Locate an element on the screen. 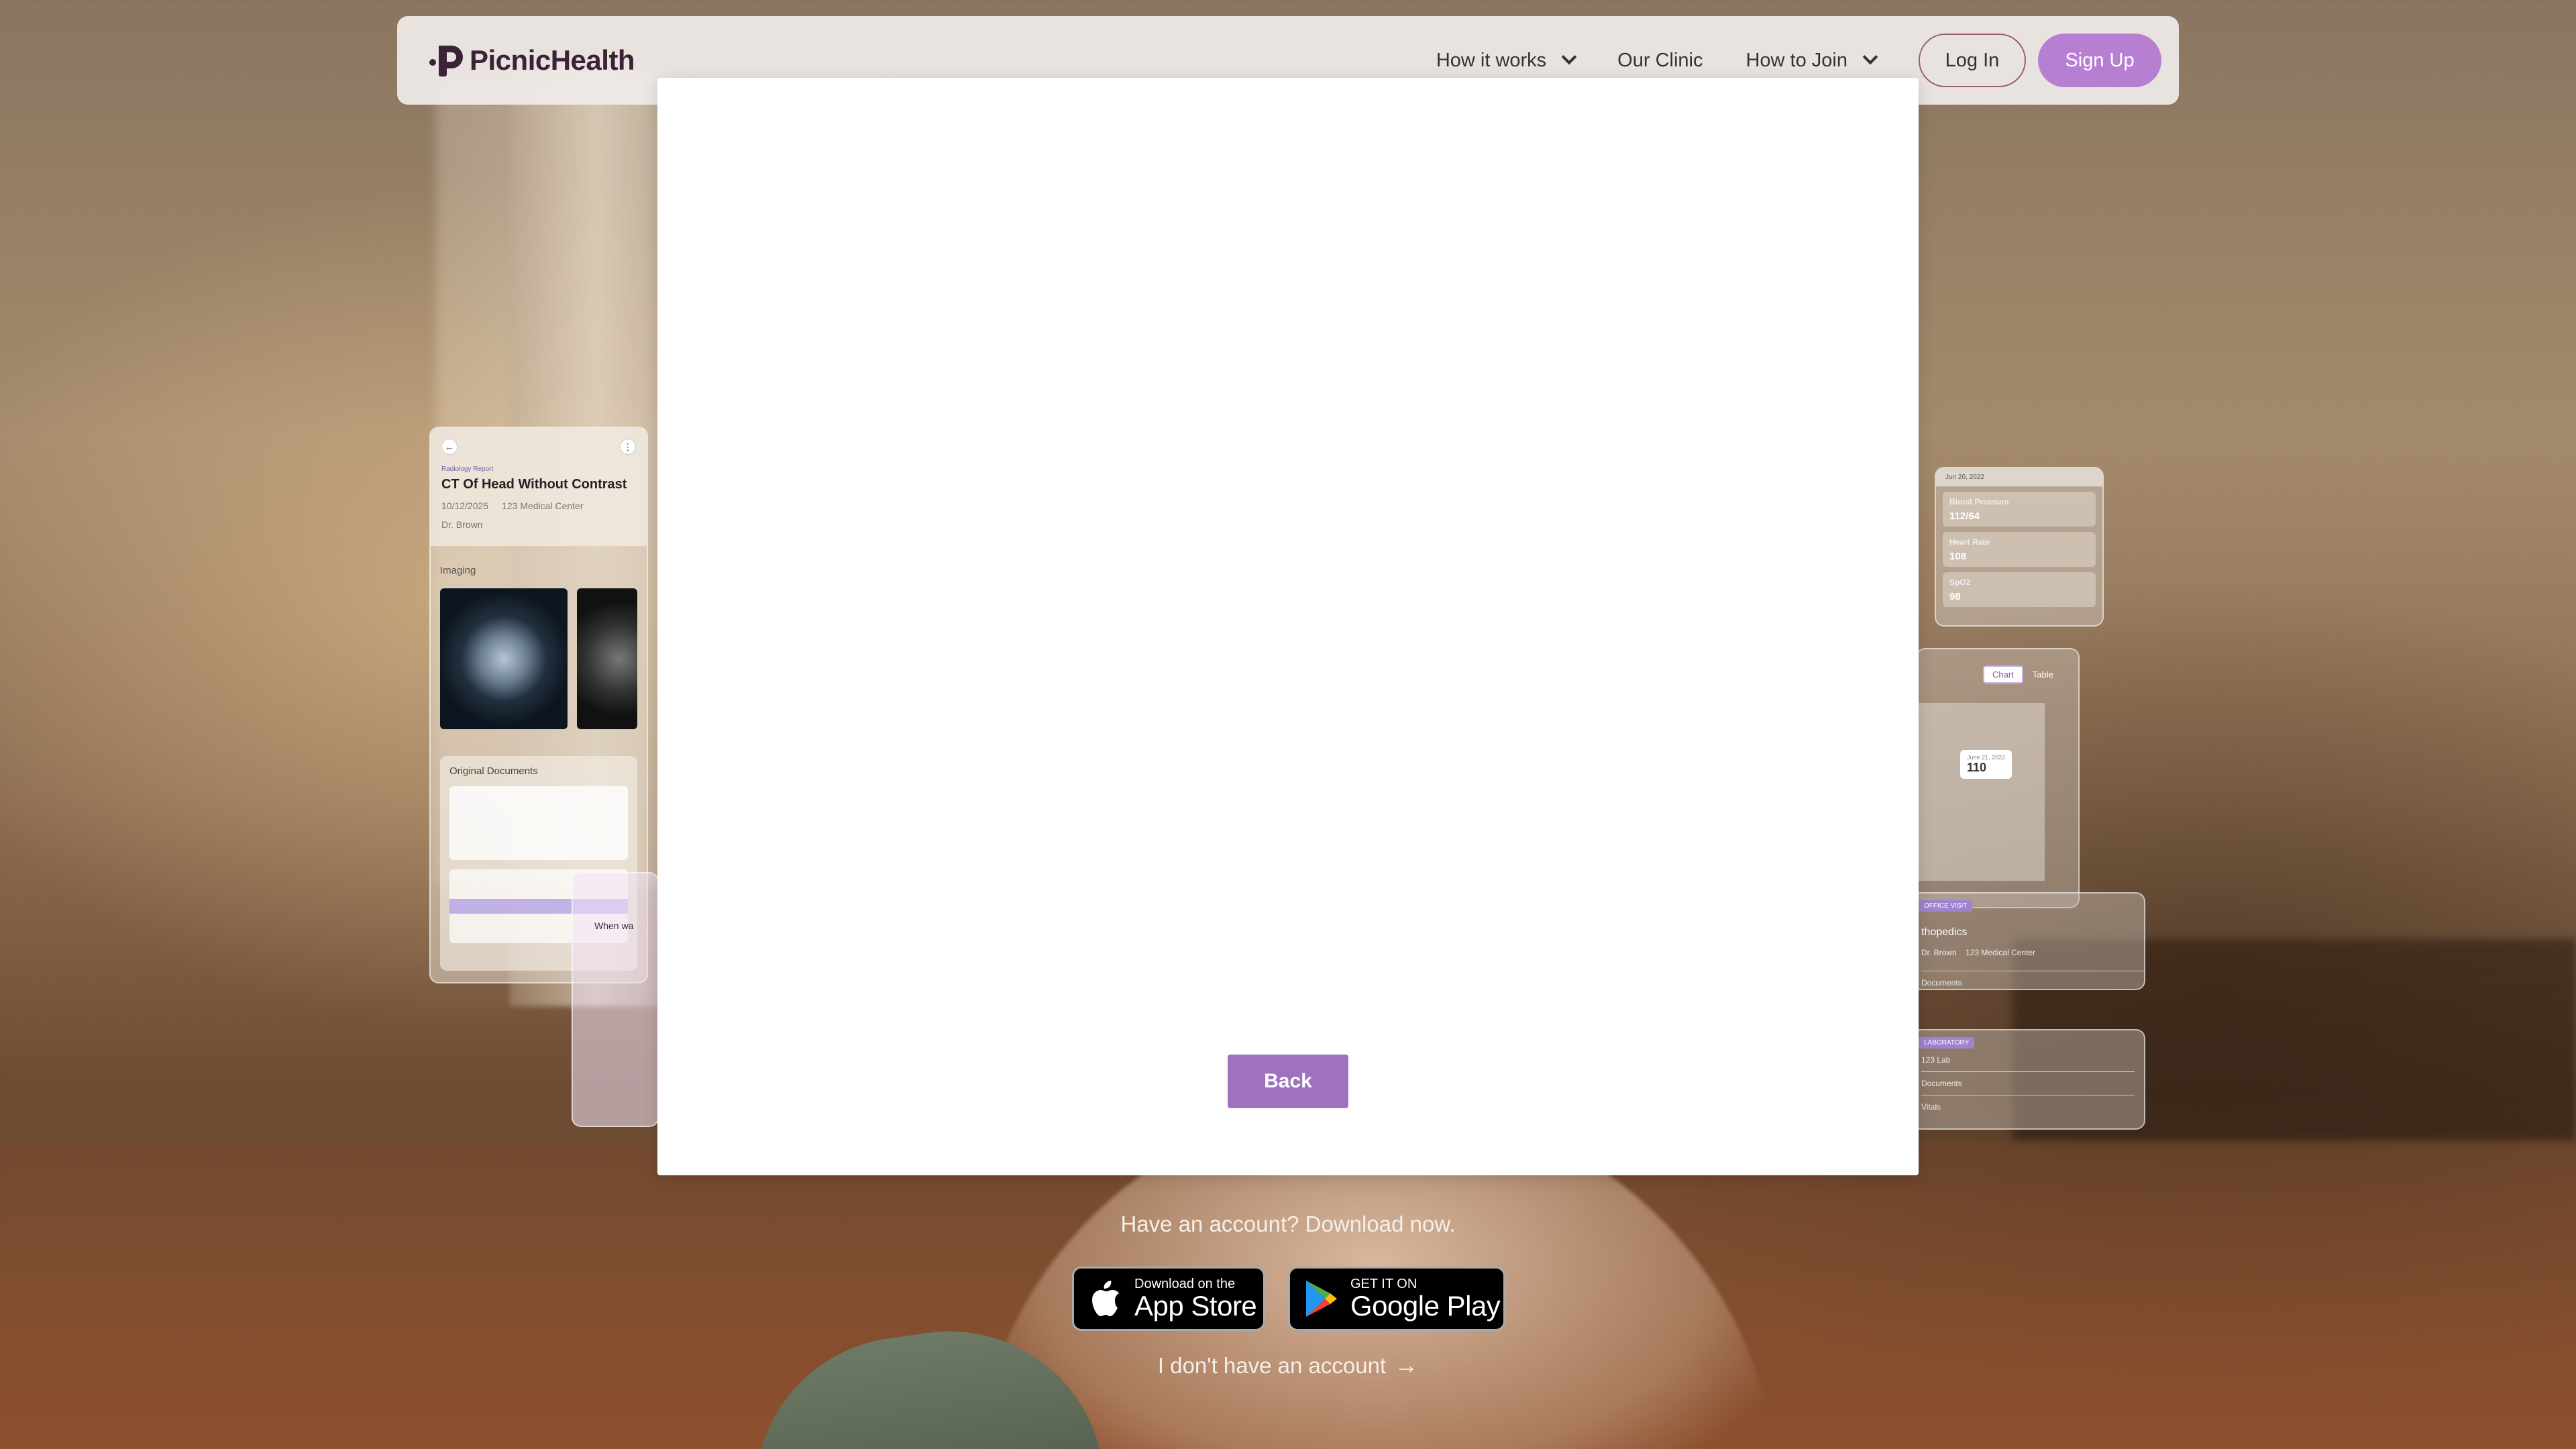 The image size is (2576, 1449). chat-question: When wa is located at coordinates (614, 925).